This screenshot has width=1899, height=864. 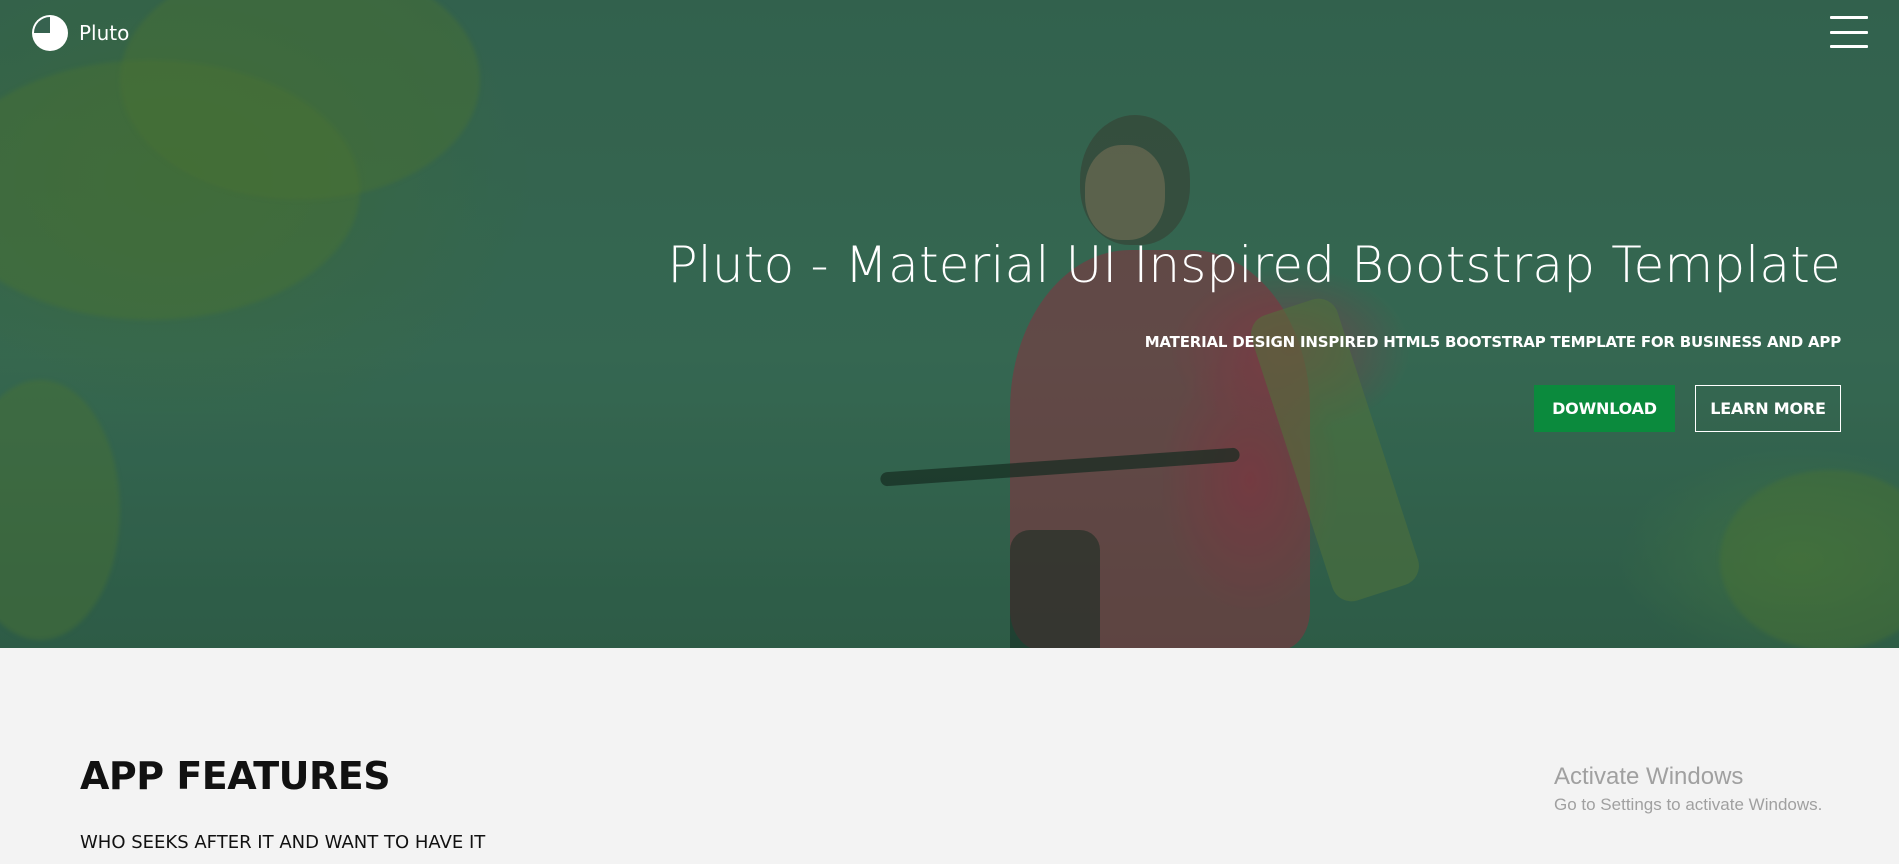 I want to click on brand-link: Pluto, so click(x=80, y=33).